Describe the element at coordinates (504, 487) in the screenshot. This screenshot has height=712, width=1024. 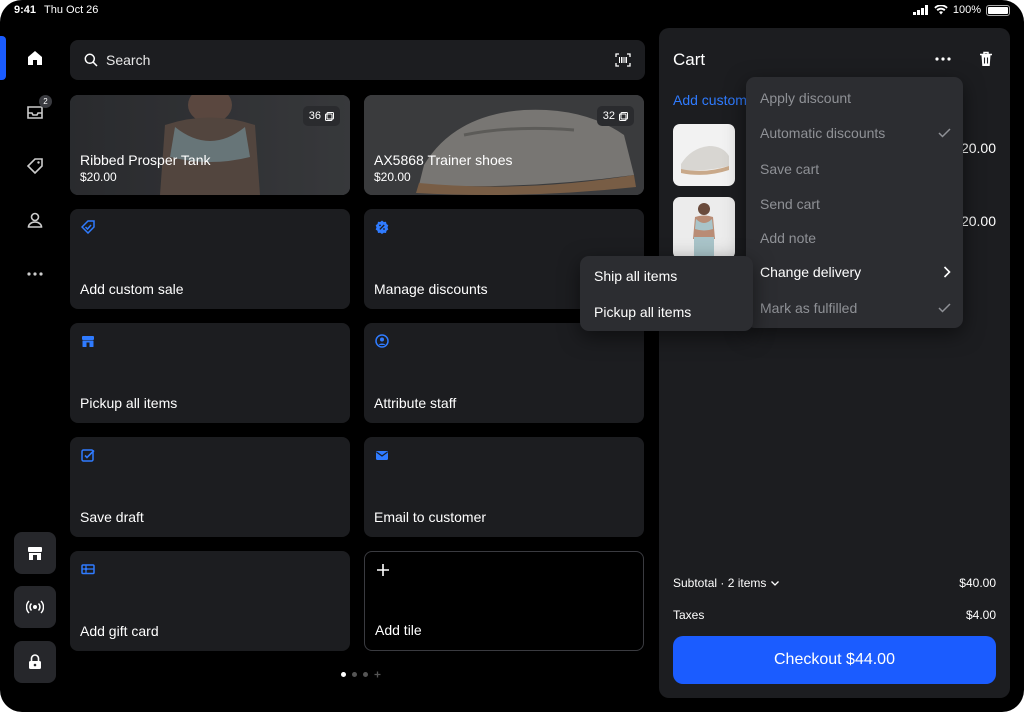
I see `tile-email-to-customer: Email to customer` at that location.